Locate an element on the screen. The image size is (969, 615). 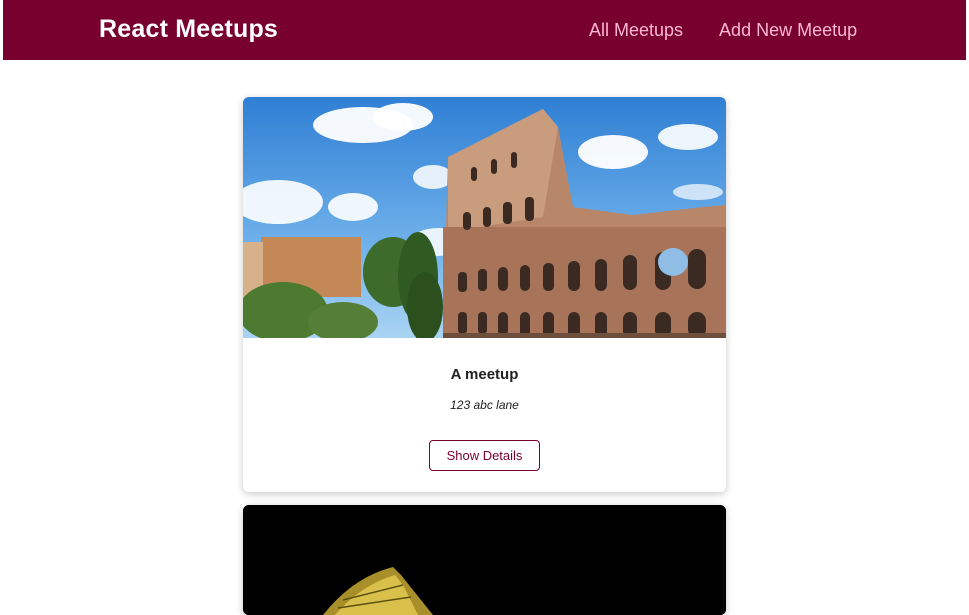
meetup-image-colosseum-night is located at coordinates (484, 560).